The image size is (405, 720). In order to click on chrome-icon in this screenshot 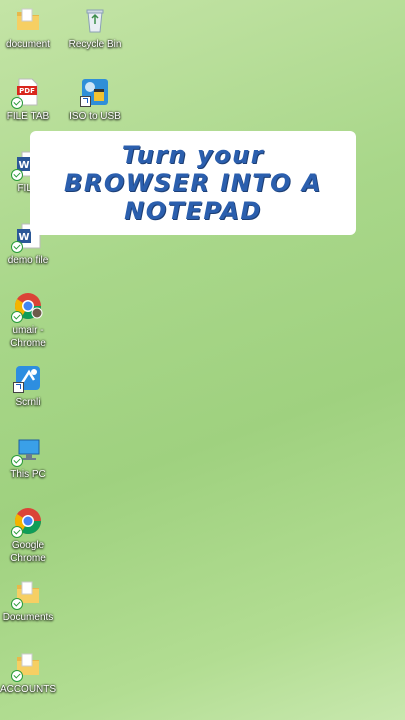, I will do `click(27, 522)`.